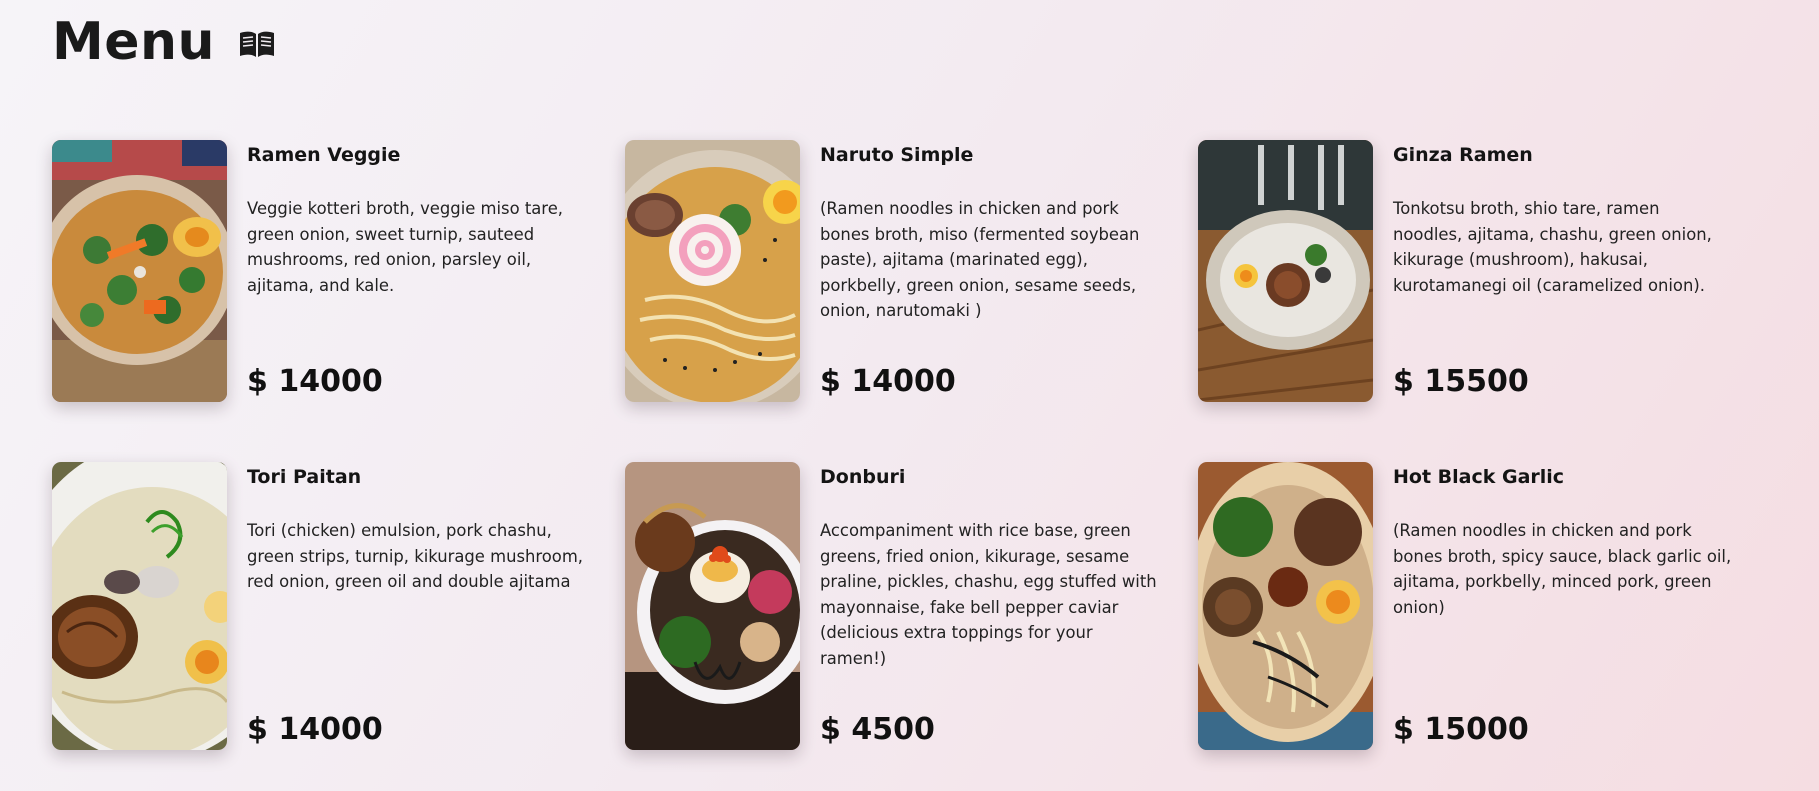 This screenshot has height=791, width=1819. I want to click on dish-name: Tori Paitan, so click(304, 477).